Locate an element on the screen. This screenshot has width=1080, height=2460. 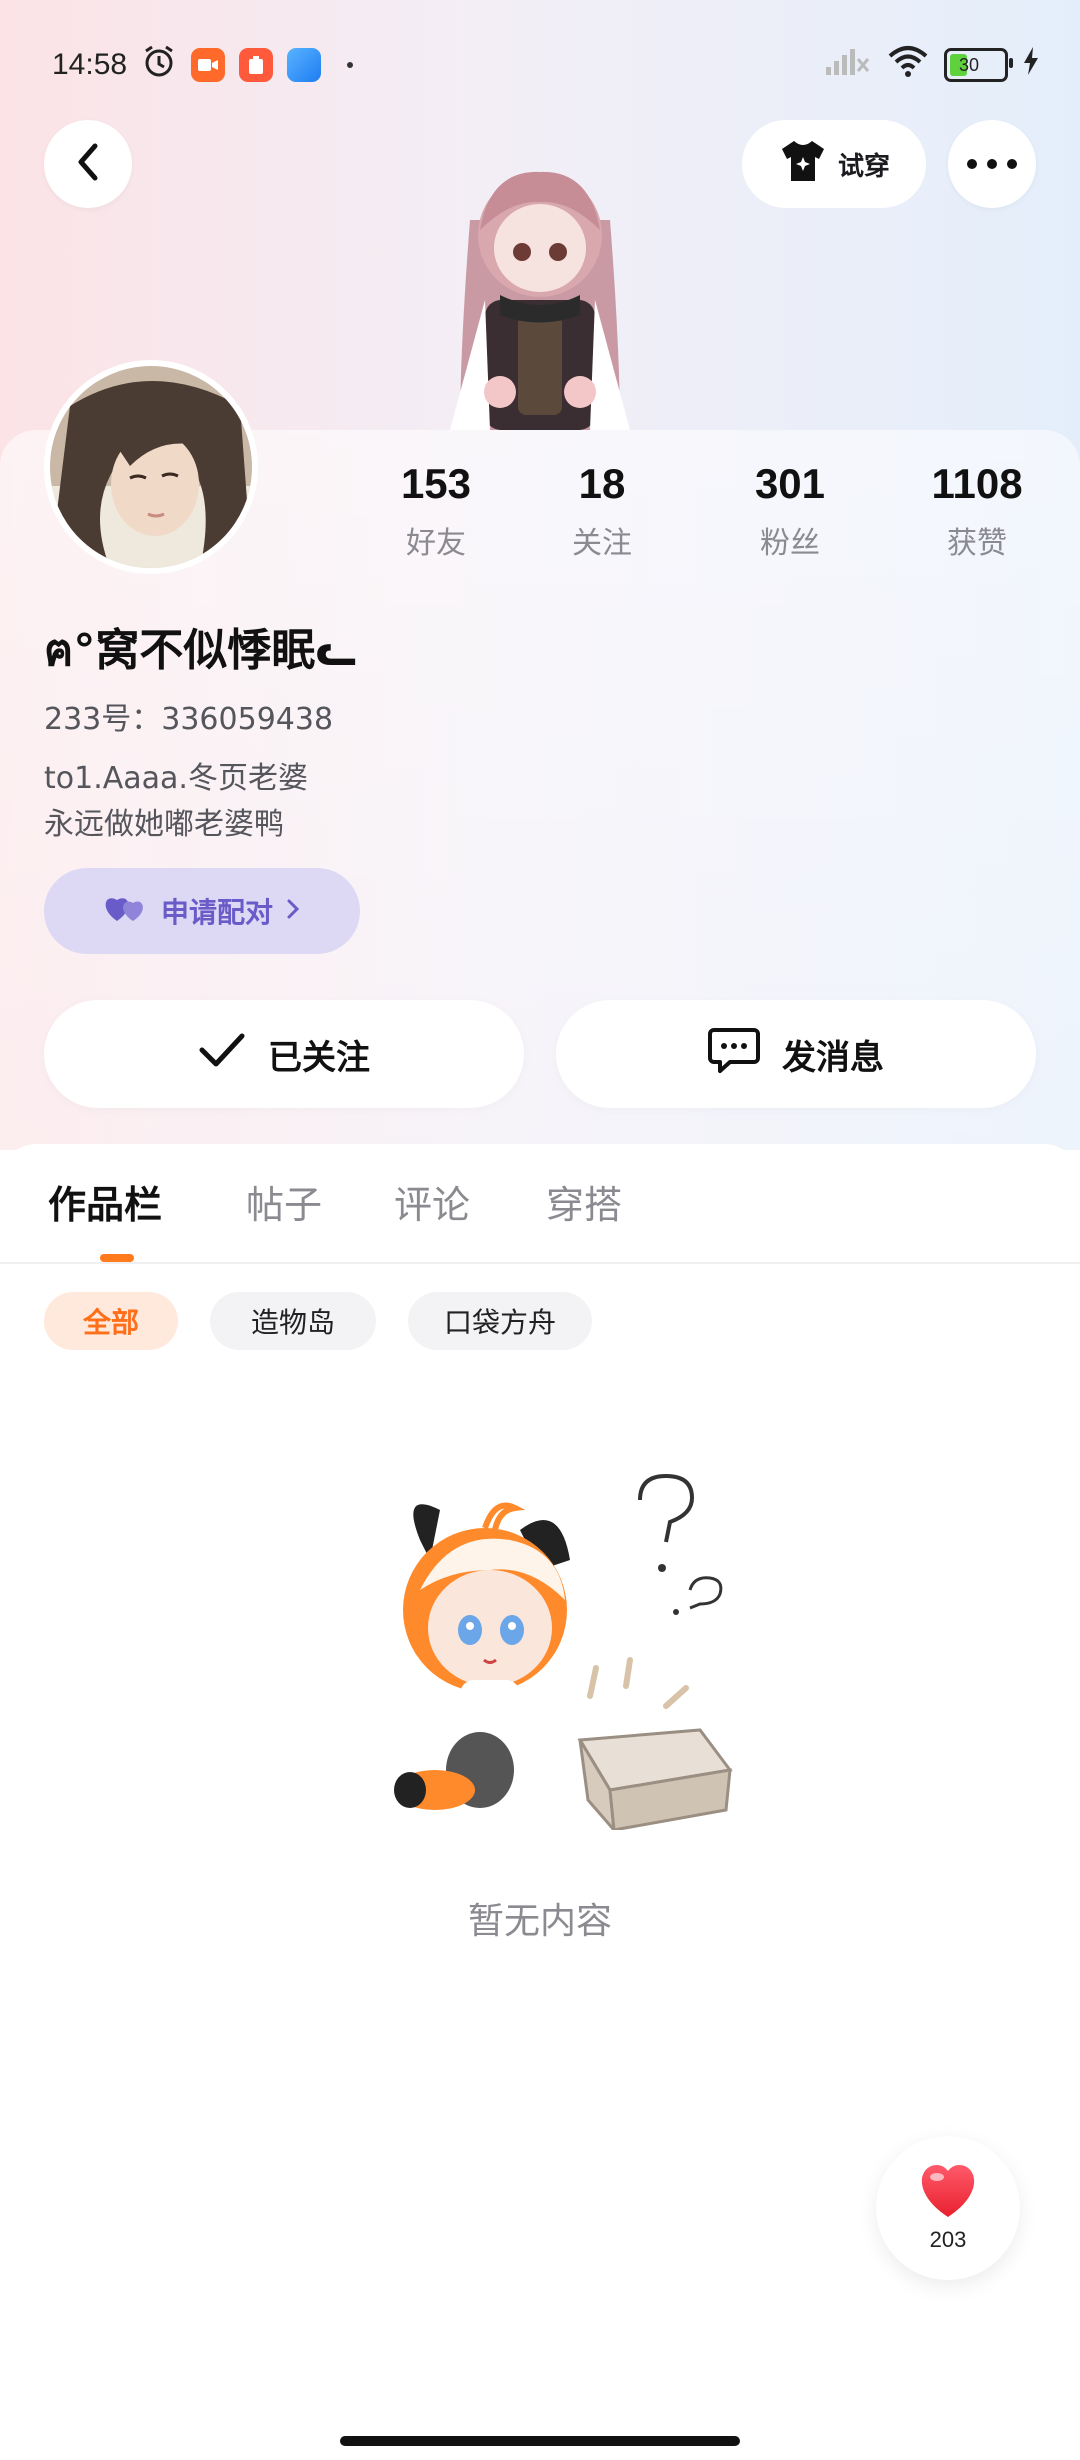
followed-button: 已关注 is located at coordinates (284, 1054).